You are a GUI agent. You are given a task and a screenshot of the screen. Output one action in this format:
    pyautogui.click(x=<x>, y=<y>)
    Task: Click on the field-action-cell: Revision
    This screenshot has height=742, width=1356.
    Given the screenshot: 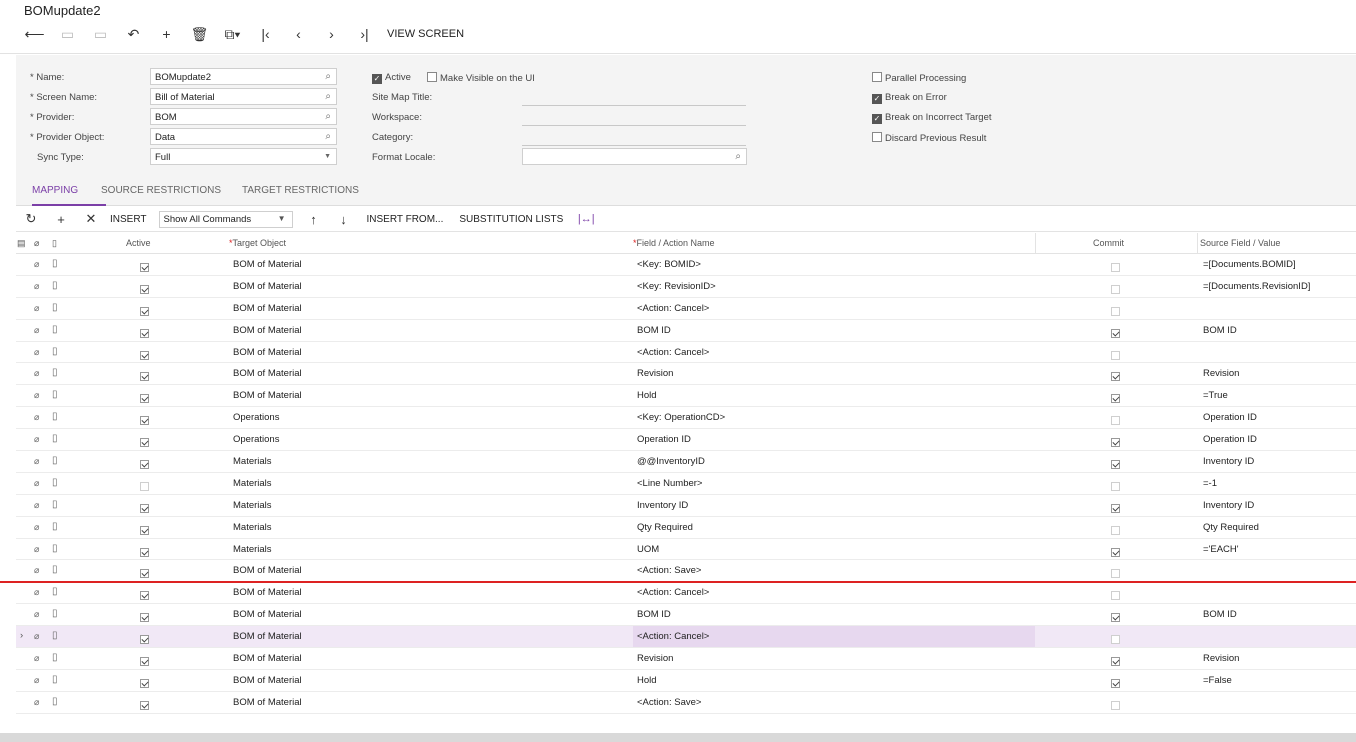 What is the action you would take?
    pyautogui.click(x=655, y=373)
    